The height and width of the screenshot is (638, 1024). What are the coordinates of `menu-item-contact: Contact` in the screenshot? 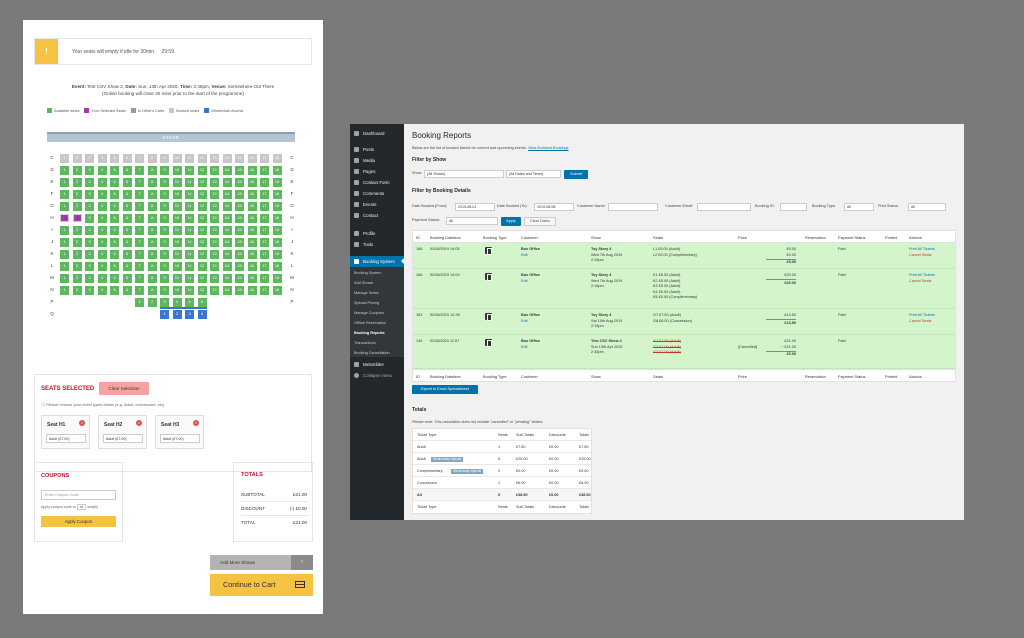 It's located at (377, 215).